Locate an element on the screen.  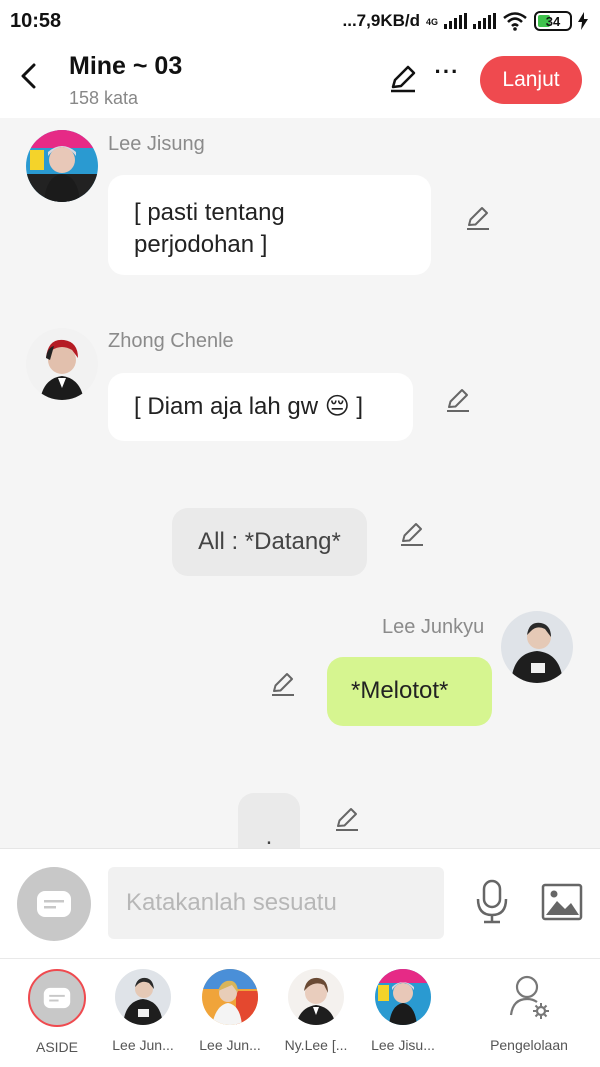
aside-button is located at coordinates (54, 904).